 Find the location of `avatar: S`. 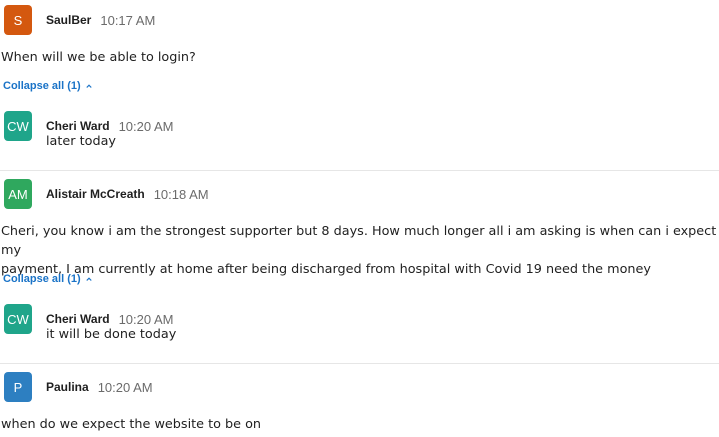

avatar: S is located at coordinates (18, 20).